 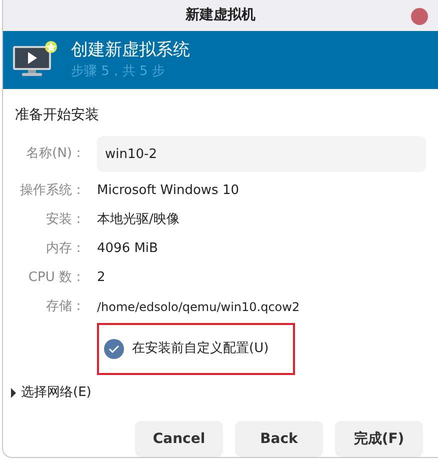 What do you see at coordinates (130, 50) in the screenshot?
I see `banner-title: 创建新虚拟系统` at bounding box center [130, 50].